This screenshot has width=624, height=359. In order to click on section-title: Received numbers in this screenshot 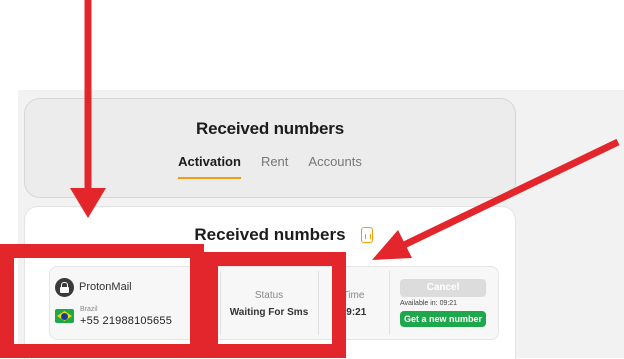, I will do `click(270, 234)`.